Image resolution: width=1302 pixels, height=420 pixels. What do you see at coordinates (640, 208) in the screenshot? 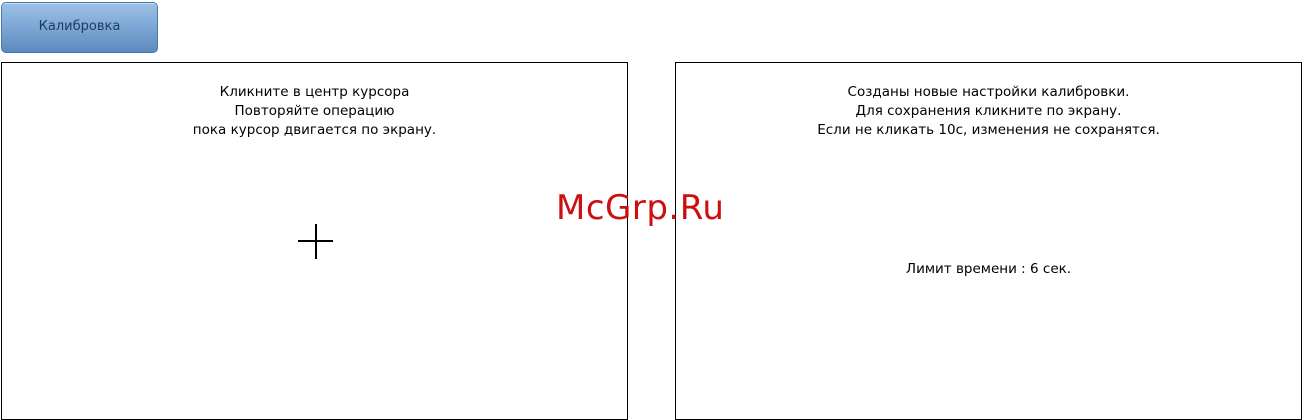
I see `watermark: McGrp.Ru` at bounding box center [640, 208].